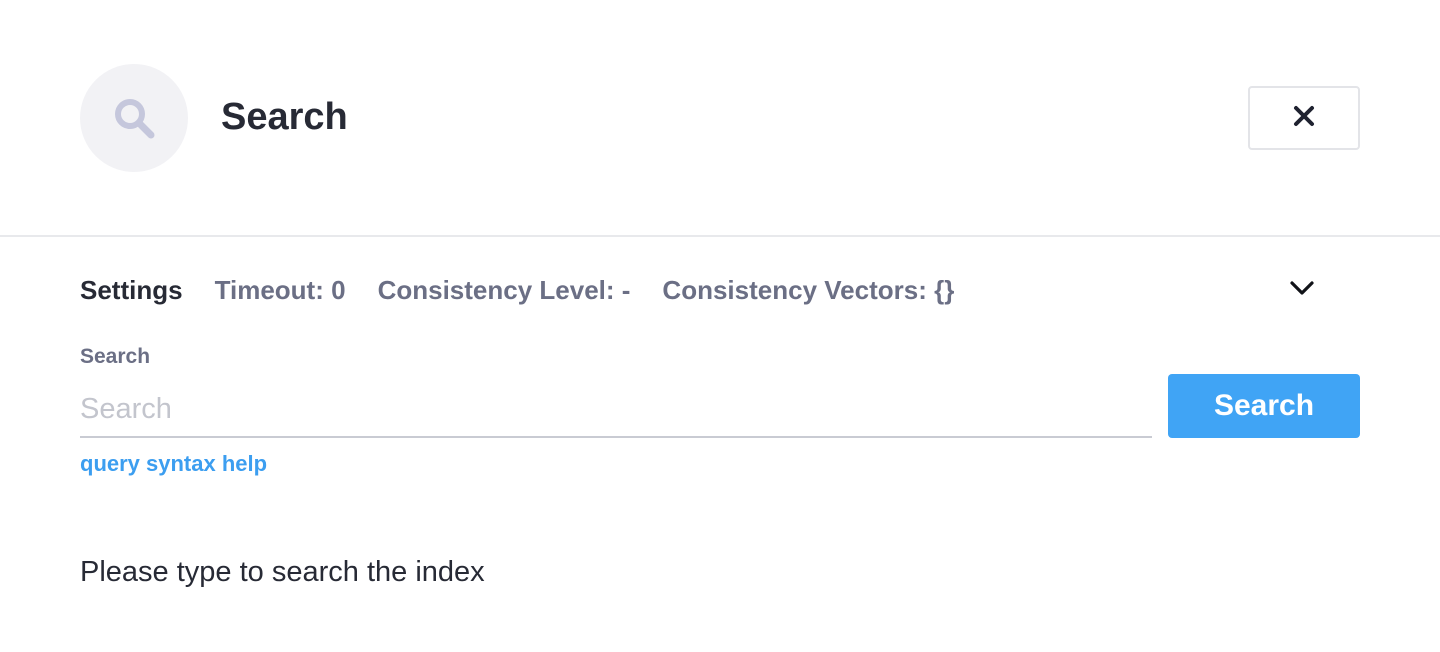 The width and height of the screenshot is (1440, 652). What do you see at coordinates (616, 410) in the screenshot?
I see `search-input` at bounding box center [616, 410].